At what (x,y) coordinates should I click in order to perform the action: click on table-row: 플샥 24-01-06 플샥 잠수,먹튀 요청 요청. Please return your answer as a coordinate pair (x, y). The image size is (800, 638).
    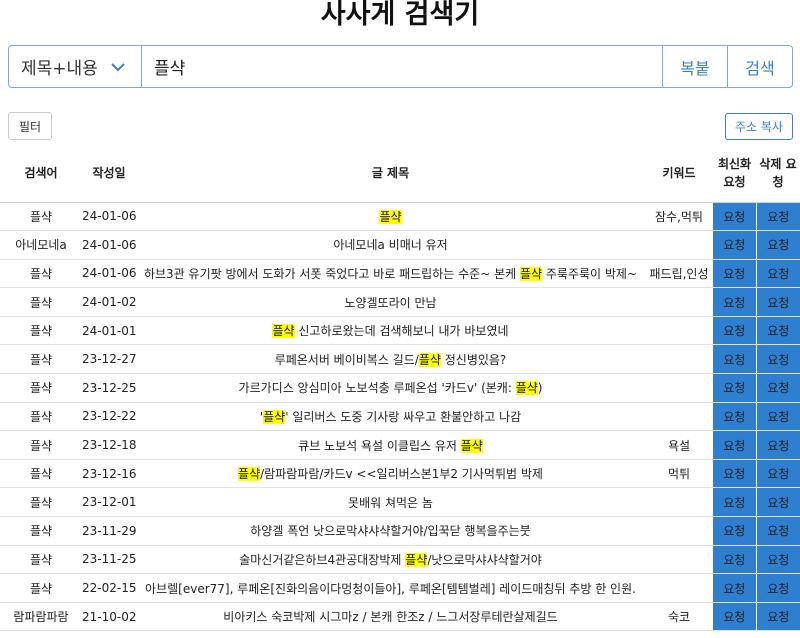
    Looking at the image, I should click on (400, 217).